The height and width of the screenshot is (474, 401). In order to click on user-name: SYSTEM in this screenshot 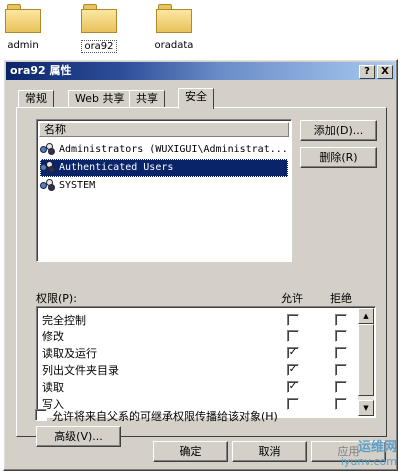, I will do `click(77, 185)`.